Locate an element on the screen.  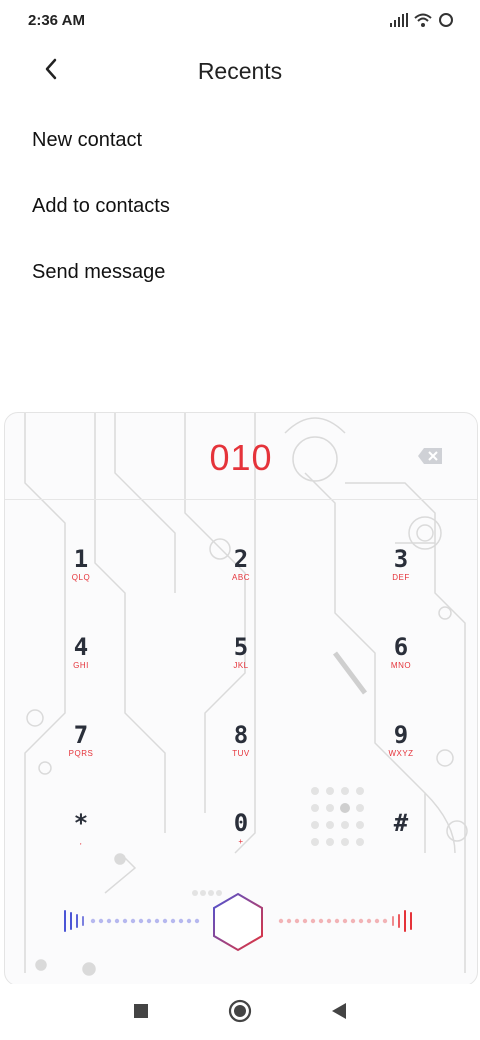
key-2: 2 ABC is located at coordinates (241, 576).